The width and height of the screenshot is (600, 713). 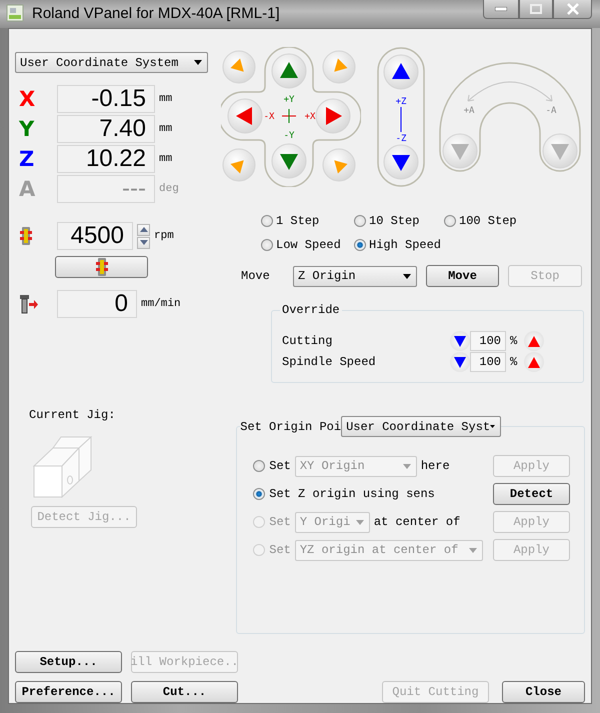 What do you see at coordinates (289, 100) in the screenshot?
I see `axis-label: +Y` at bounding box center [289, 100].